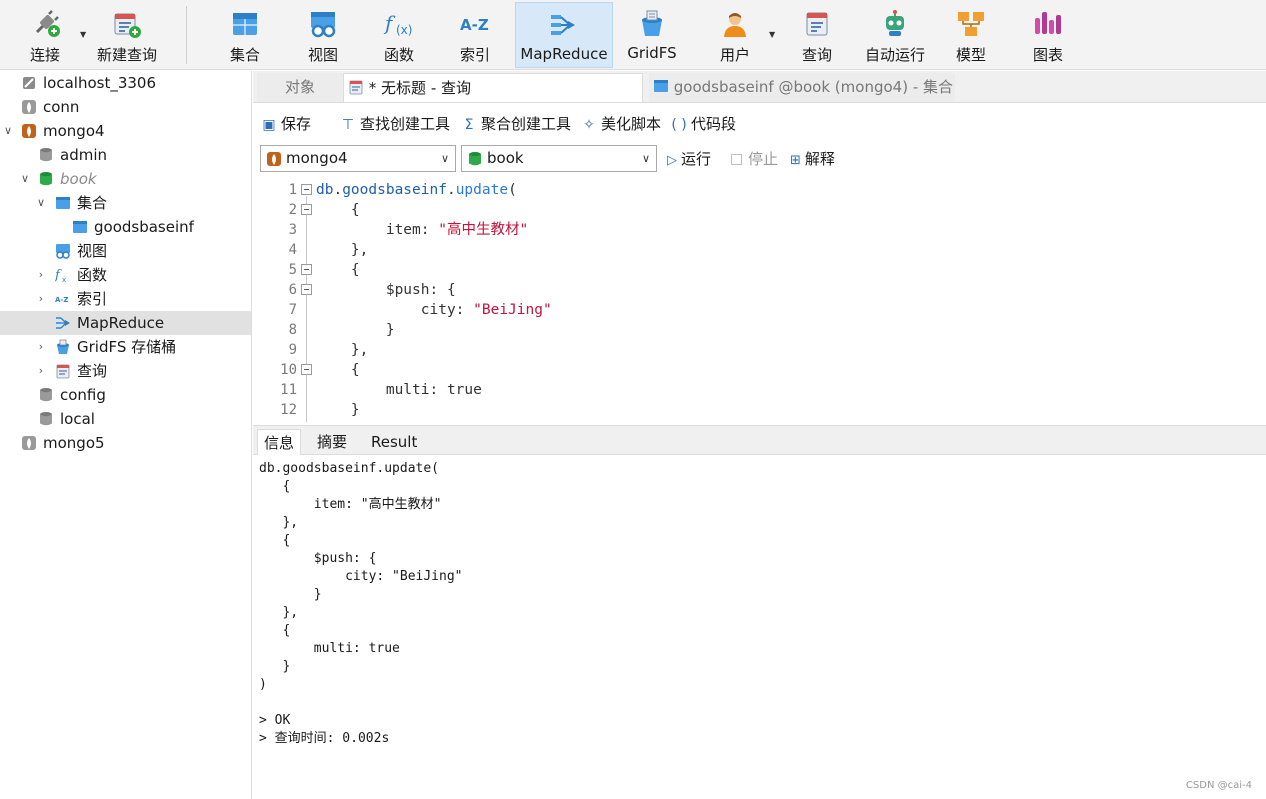 This screenshot has width=1266, height=799. What do you see at coordinates (394, 124) in the screenshot?
I see `find-builder-button: ⊤ 查找创建工具` at bounding box center [394, 124].